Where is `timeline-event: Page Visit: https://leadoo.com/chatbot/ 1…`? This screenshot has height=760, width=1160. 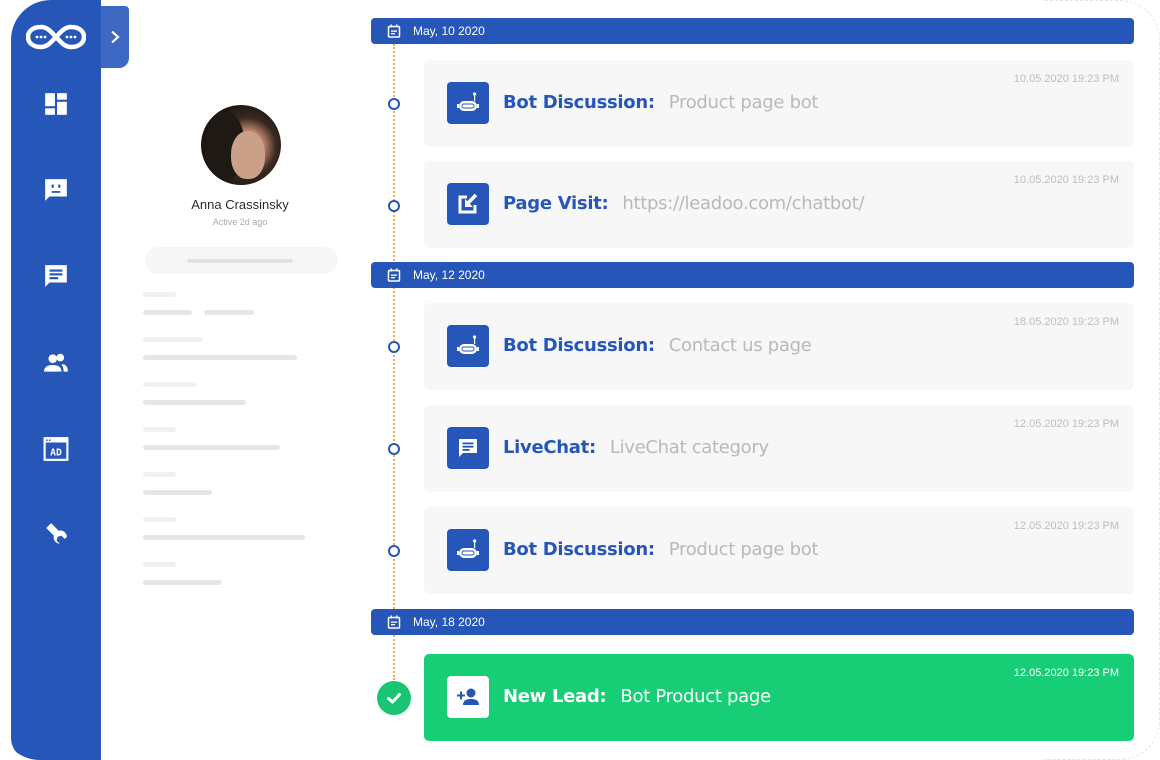
timeline-event: Page Visit: https://leadoo.com/chatbot/ 1… is located at coordinates (779, 204).